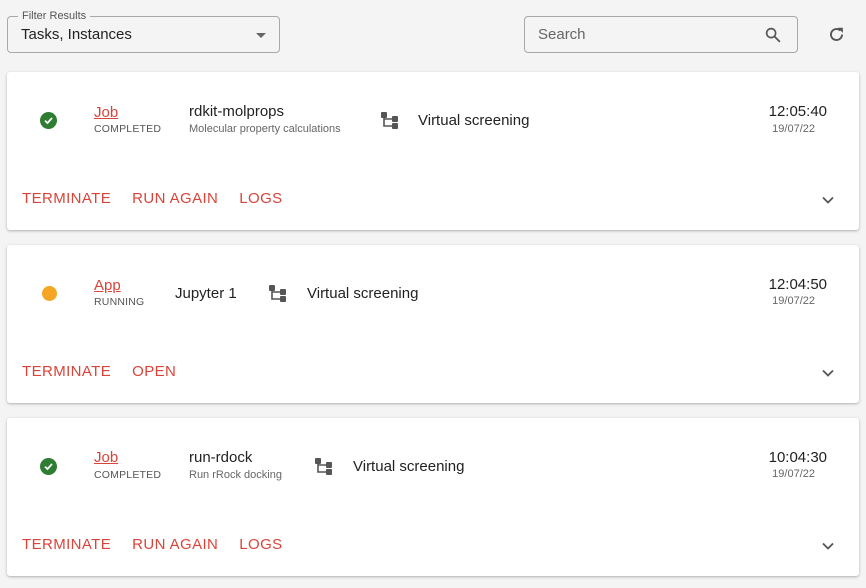 This screenshot has width=866, height=588. Describe the element at coordinates (154, 371) in the screenshot. I see `open-button: OPEN` at that location.